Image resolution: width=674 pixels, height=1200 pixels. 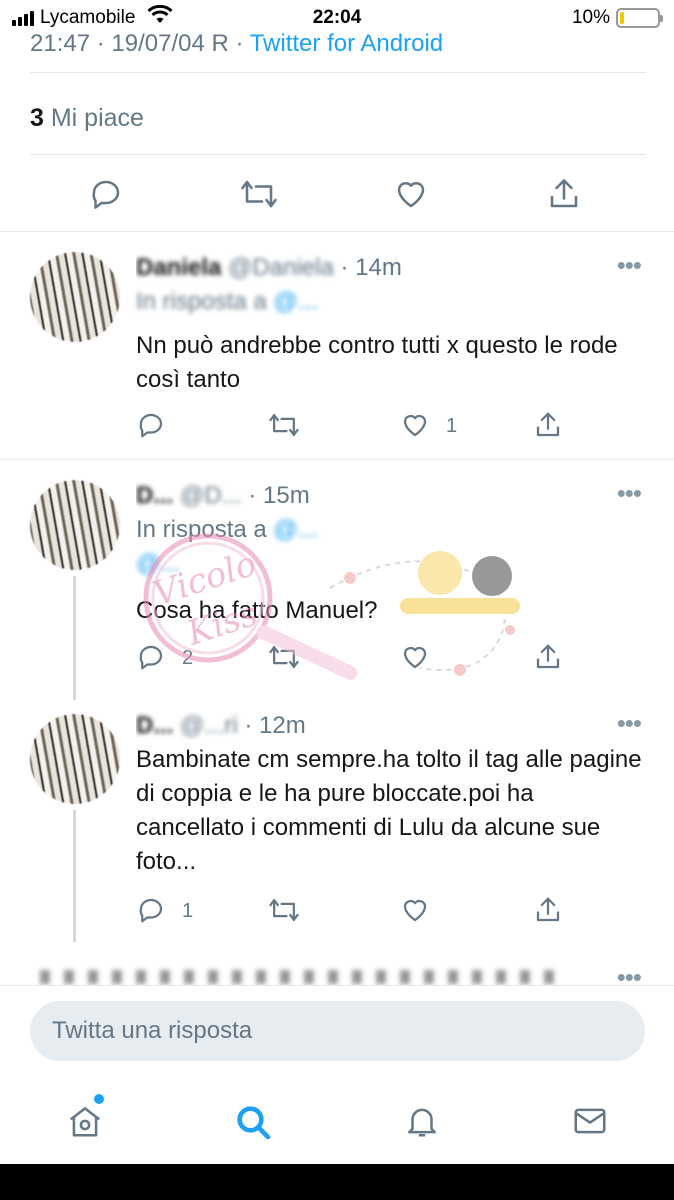 I want to click on status-right: 10%, so click(x=617, y=18).